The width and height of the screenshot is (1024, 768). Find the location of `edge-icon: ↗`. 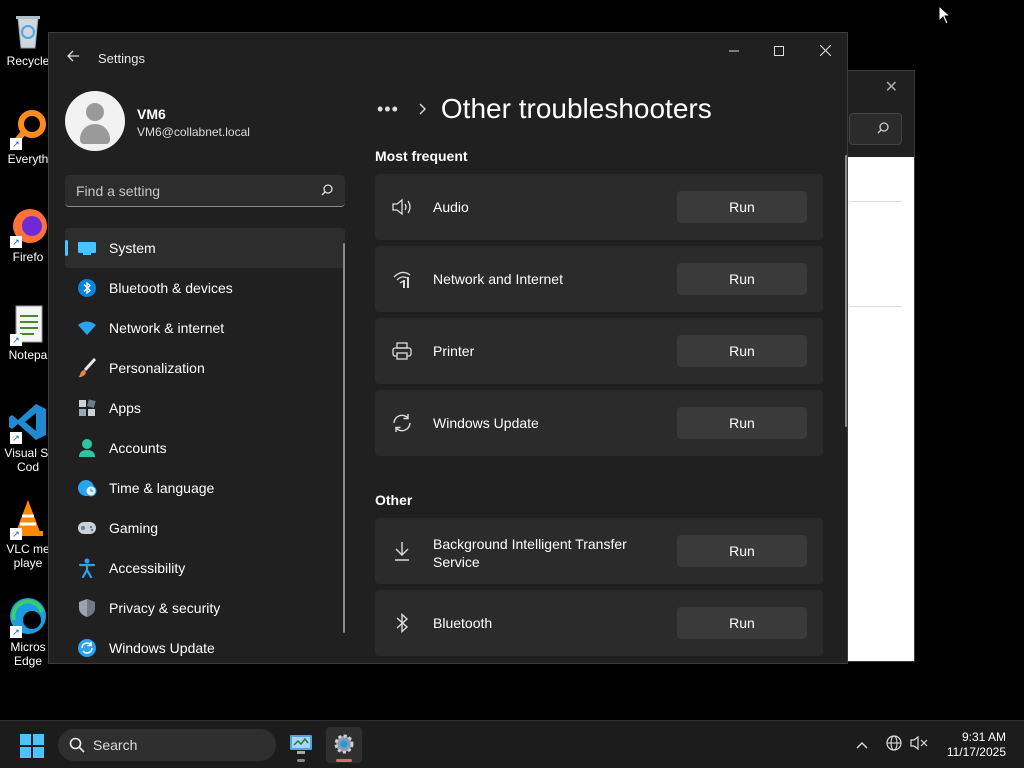

edge-icon: ↗ is located at coordinates (28, 617).